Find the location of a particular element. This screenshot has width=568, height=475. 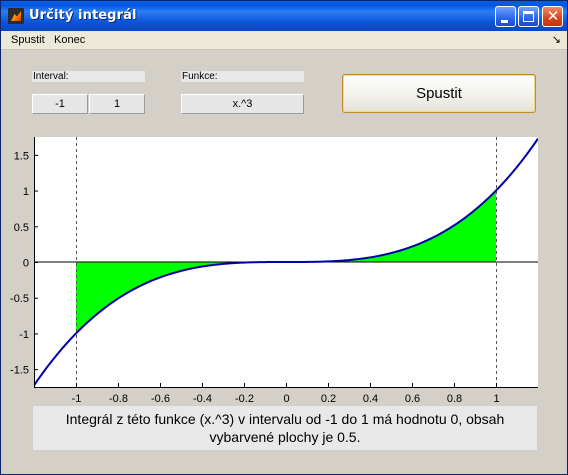

interval-from-field: -1 is located at coordinates (60, 104).